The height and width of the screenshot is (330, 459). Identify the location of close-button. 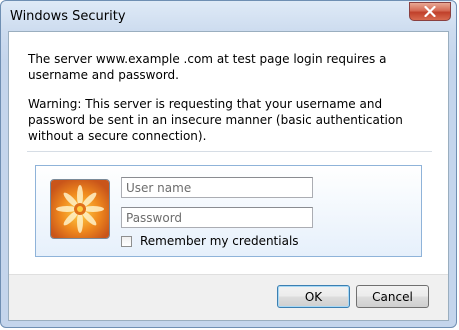
(430, 11).